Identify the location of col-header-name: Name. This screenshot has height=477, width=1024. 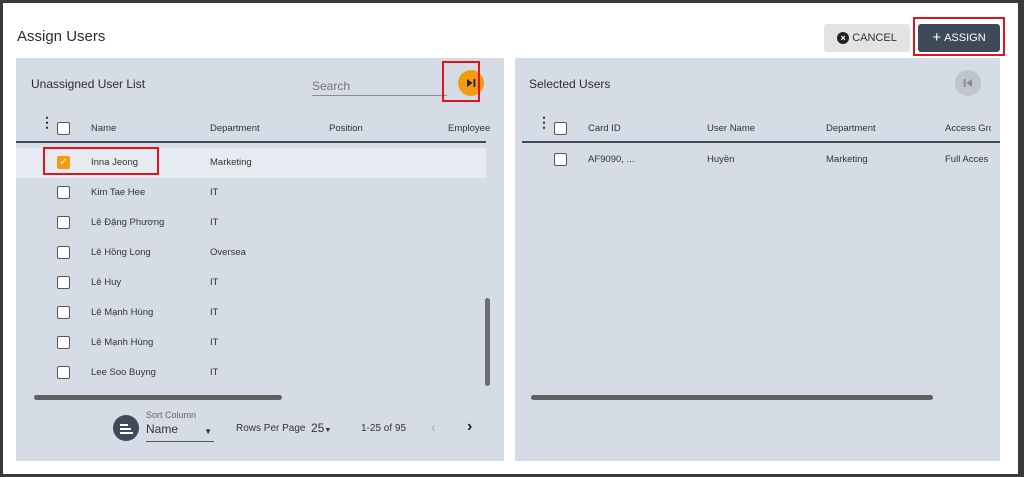
(103, 128).